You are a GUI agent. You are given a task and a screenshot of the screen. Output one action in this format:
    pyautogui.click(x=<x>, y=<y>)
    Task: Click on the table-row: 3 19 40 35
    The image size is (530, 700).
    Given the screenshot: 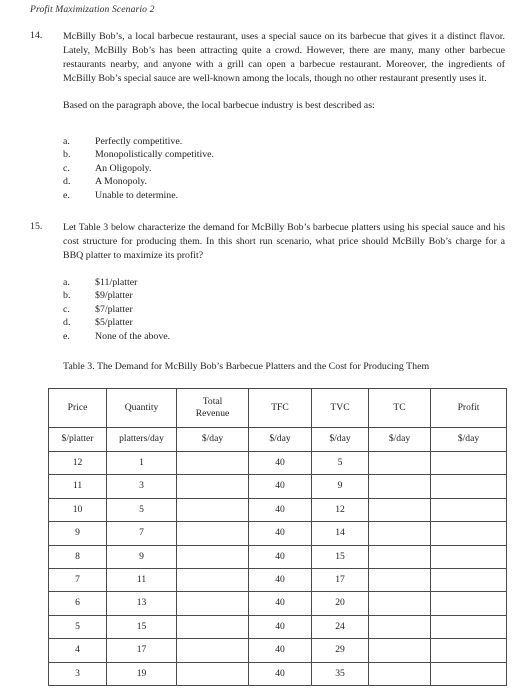 What is the action you would take?
    pyautogui.click(x=277, y=673)
    